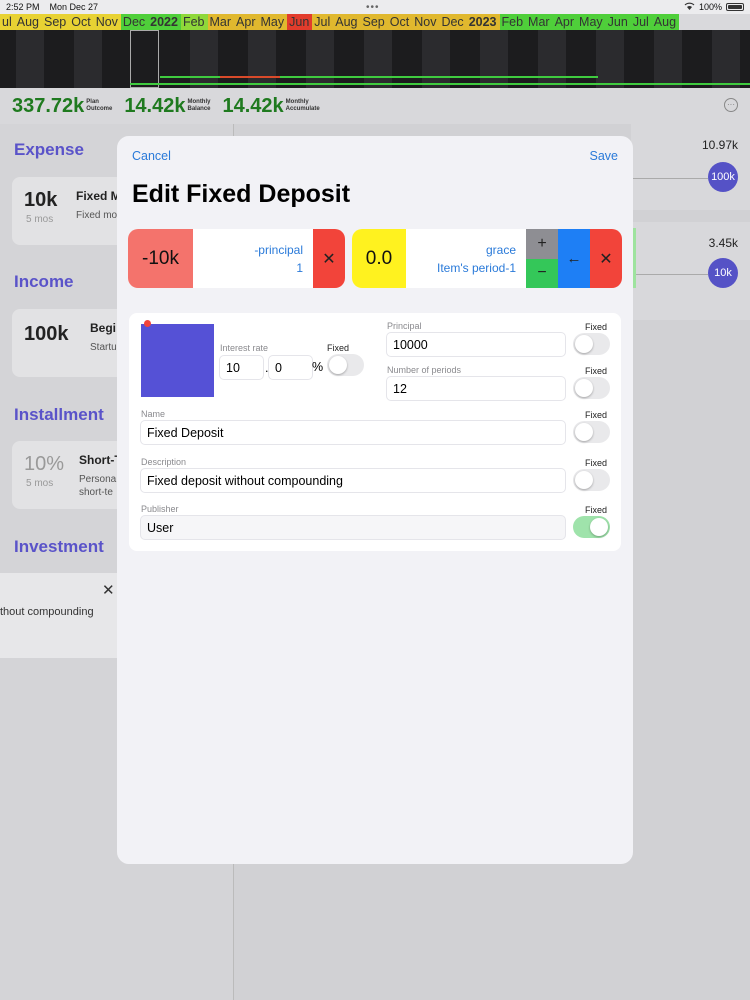 The width and height of the screenshot is (750, 1000). I want to click on step-description: grace Item's period-1, so click(466, 258).